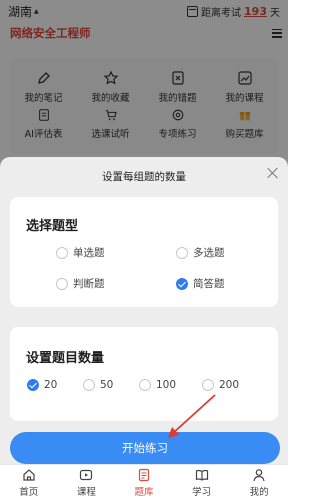  What do you see at coordinates (144, 492) in the screenshot?
I see `tab-label: 题库` at bounding box center [144, 492].